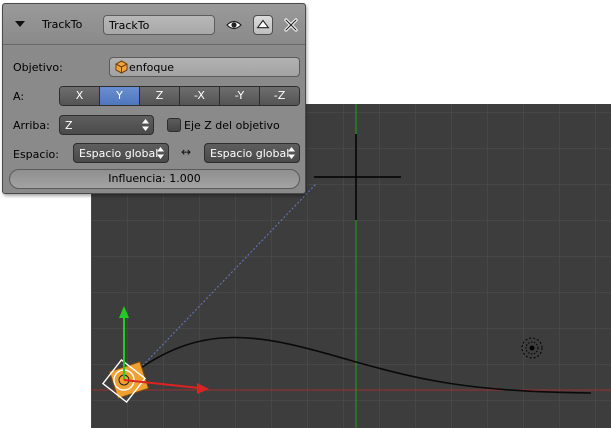 The image size is (611, 428). Describe the element at coordinates (121, 67) in the screenshot. I see `object-icon` at that location.